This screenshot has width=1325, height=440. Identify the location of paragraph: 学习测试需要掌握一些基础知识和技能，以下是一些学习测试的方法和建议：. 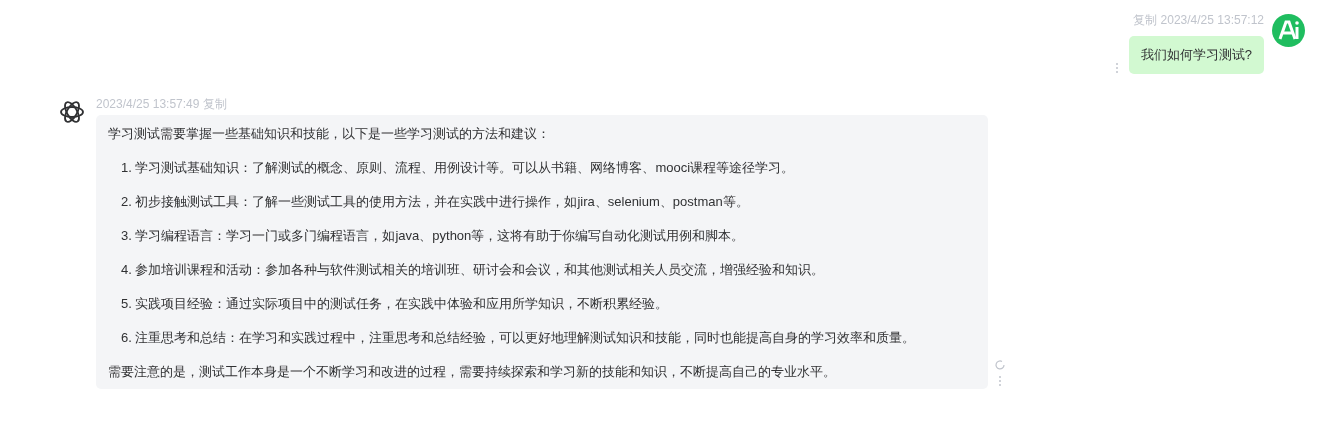
(329, 134).